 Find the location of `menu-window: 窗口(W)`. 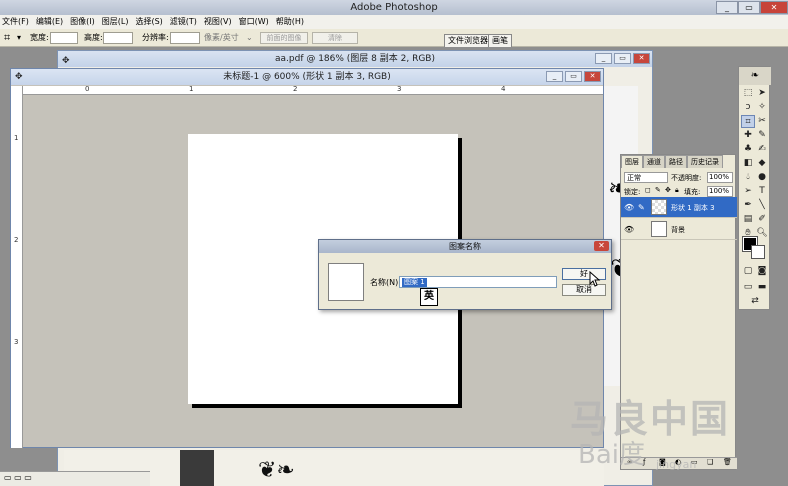

menu-window: 窗口(W) is located at coordinates (255, 22).